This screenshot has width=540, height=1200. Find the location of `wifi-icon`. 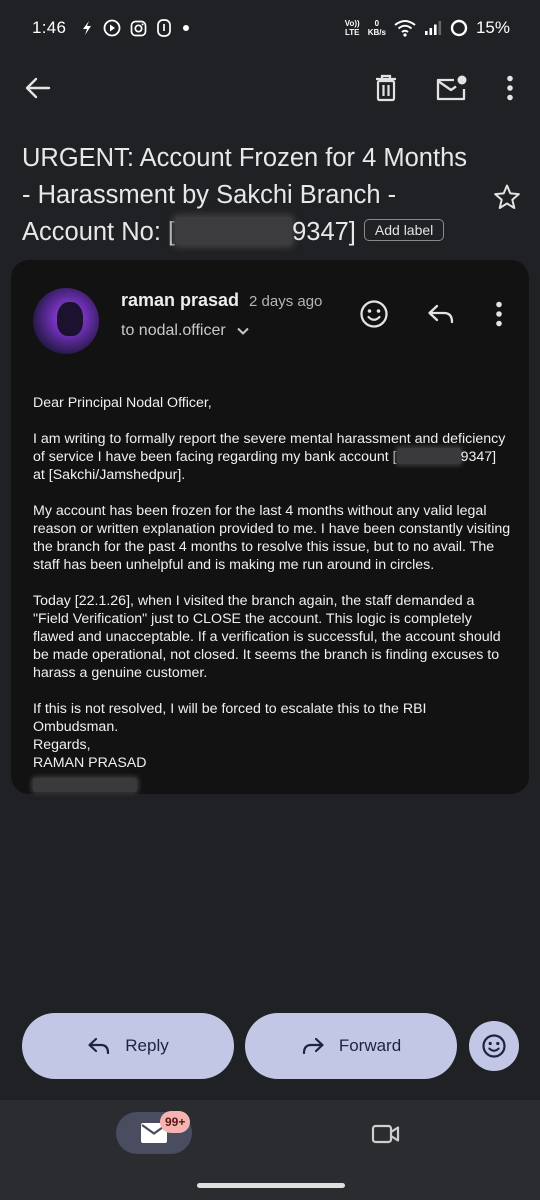

wifi-icon is located at coordinates (405, 28).